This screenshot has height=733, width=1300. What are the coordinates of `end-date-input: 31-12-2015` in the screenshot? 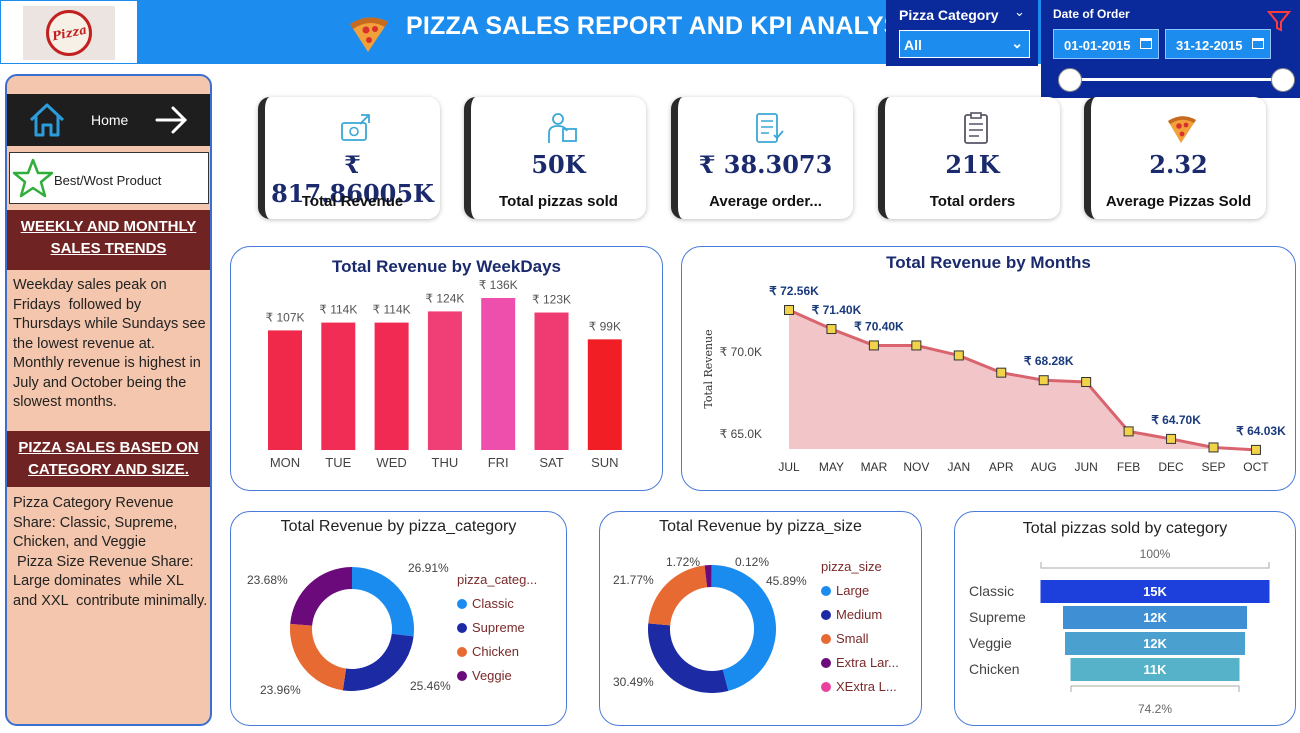 It's located at (1218, 44).